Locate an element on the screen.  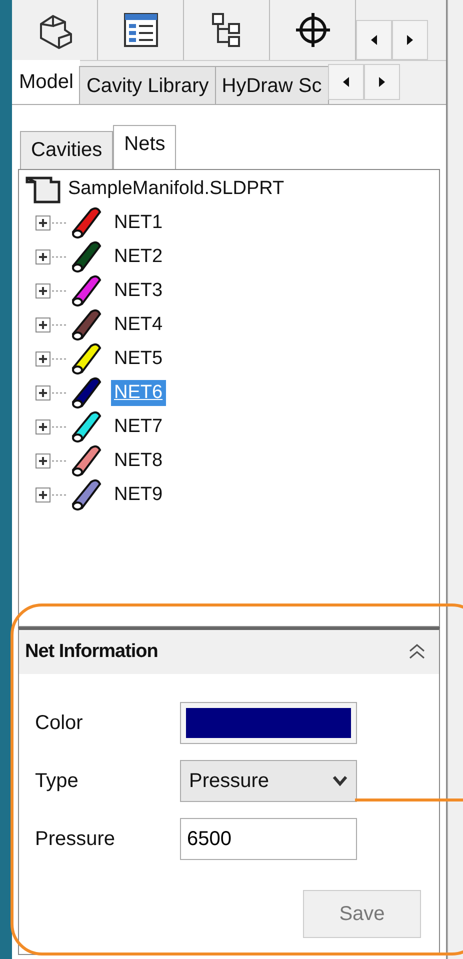
tree-item: NET5 is located at coordinates (138, 359).